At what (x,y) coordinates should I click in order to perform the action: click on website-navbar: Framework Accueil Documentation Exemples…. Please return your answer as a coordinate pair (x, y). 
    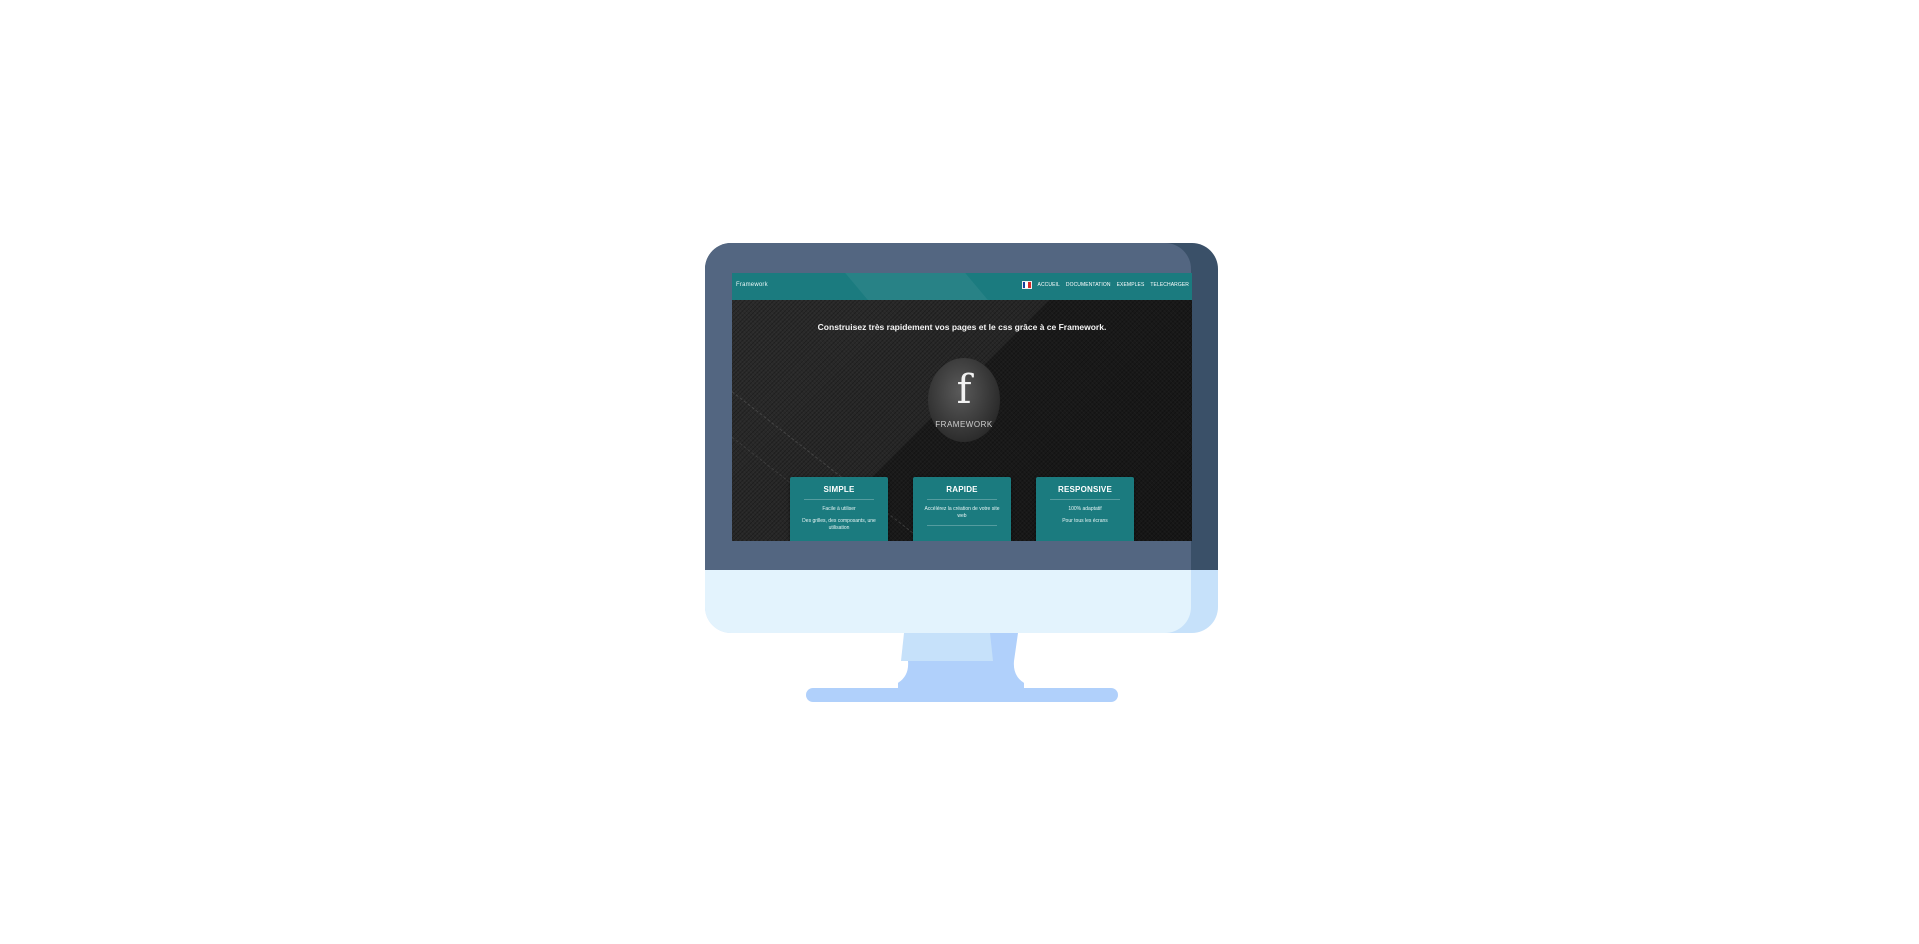
    Looking at the image, I should click on (962, 286).